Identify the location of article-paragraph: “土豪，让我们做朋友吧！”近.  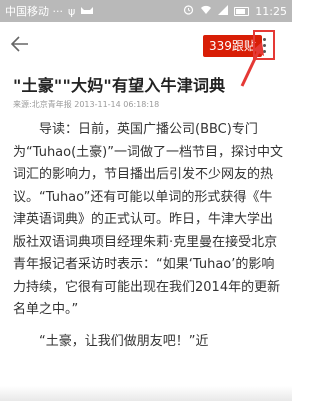
(124, 341).